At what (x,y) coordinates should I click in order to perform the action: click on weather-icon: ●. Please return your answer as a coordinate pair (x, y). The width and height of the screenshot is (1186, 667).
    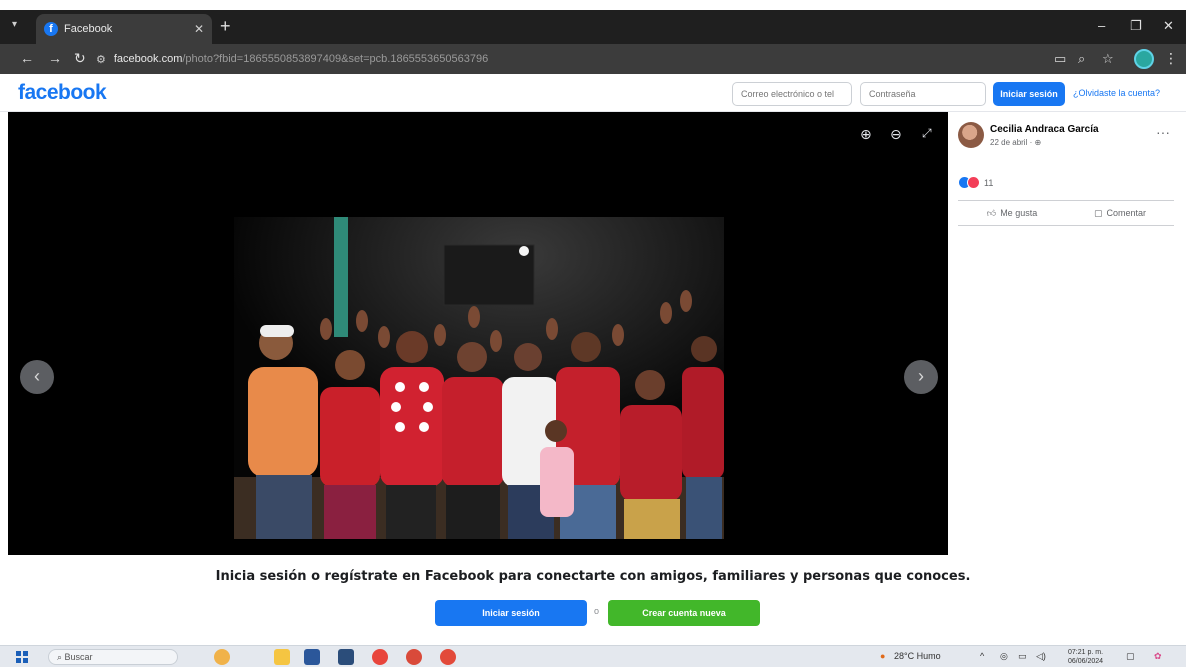
    Looking at the image, I should click on (883, 656).